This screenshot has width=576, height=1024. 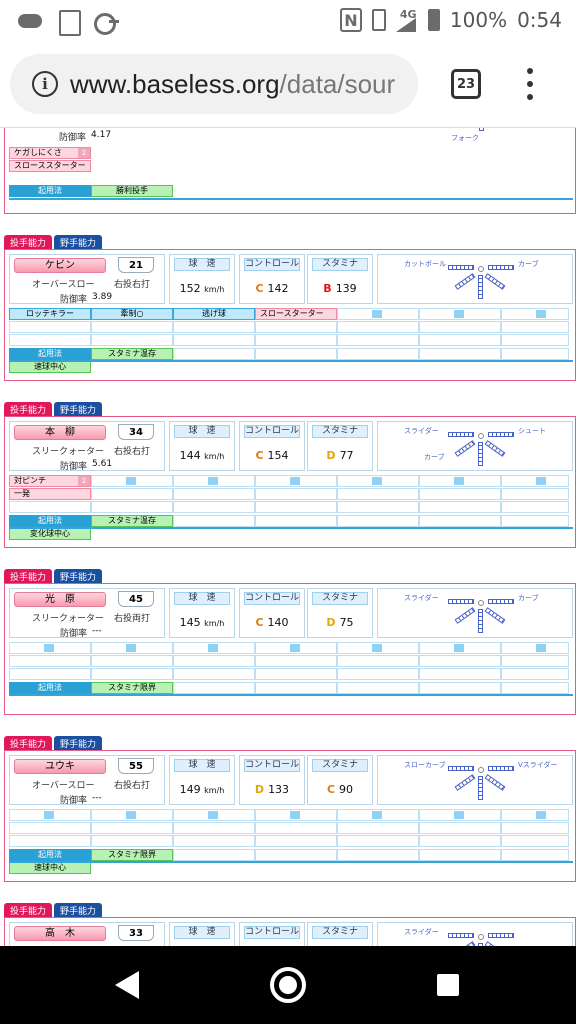 I want to click on player-name: 高 木, so click(x=60, y=933).